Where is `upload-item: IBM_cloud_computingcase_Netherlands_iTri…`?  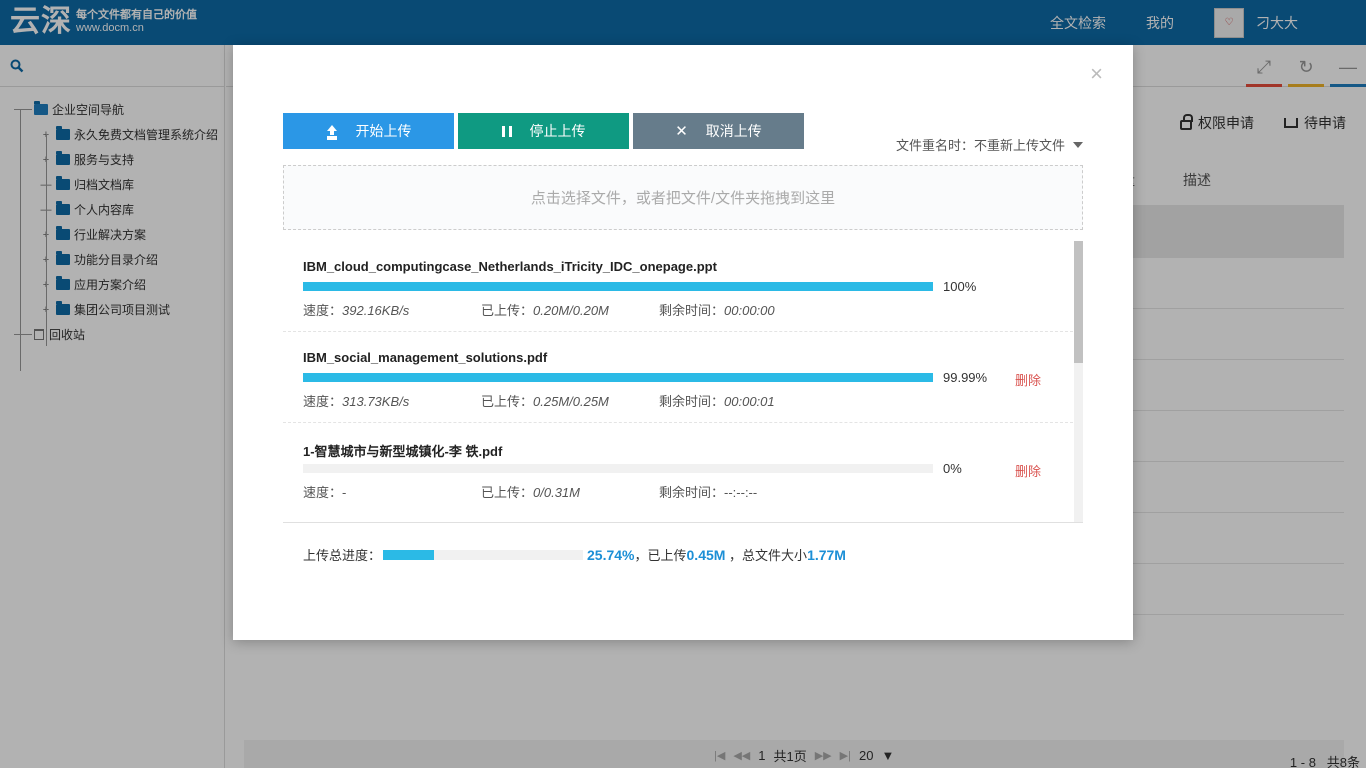 upload-item: IBM_cloud_computingcase_Netherlands_iTri… is located at coordinates (678, 286).